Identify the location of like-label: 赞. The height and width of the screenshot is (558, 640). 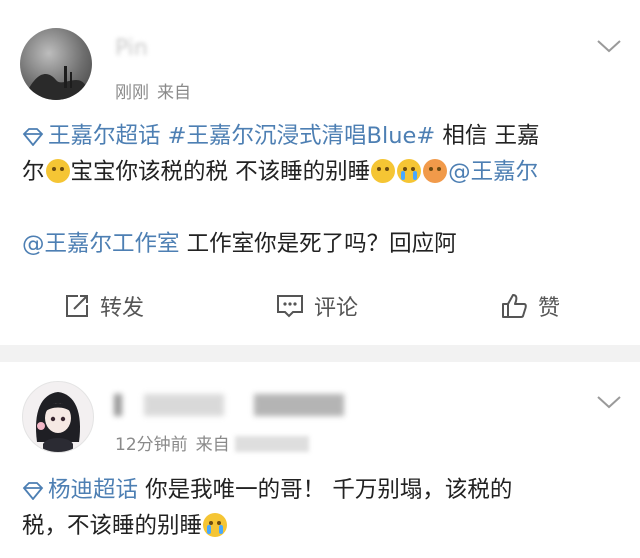
(549, 308).